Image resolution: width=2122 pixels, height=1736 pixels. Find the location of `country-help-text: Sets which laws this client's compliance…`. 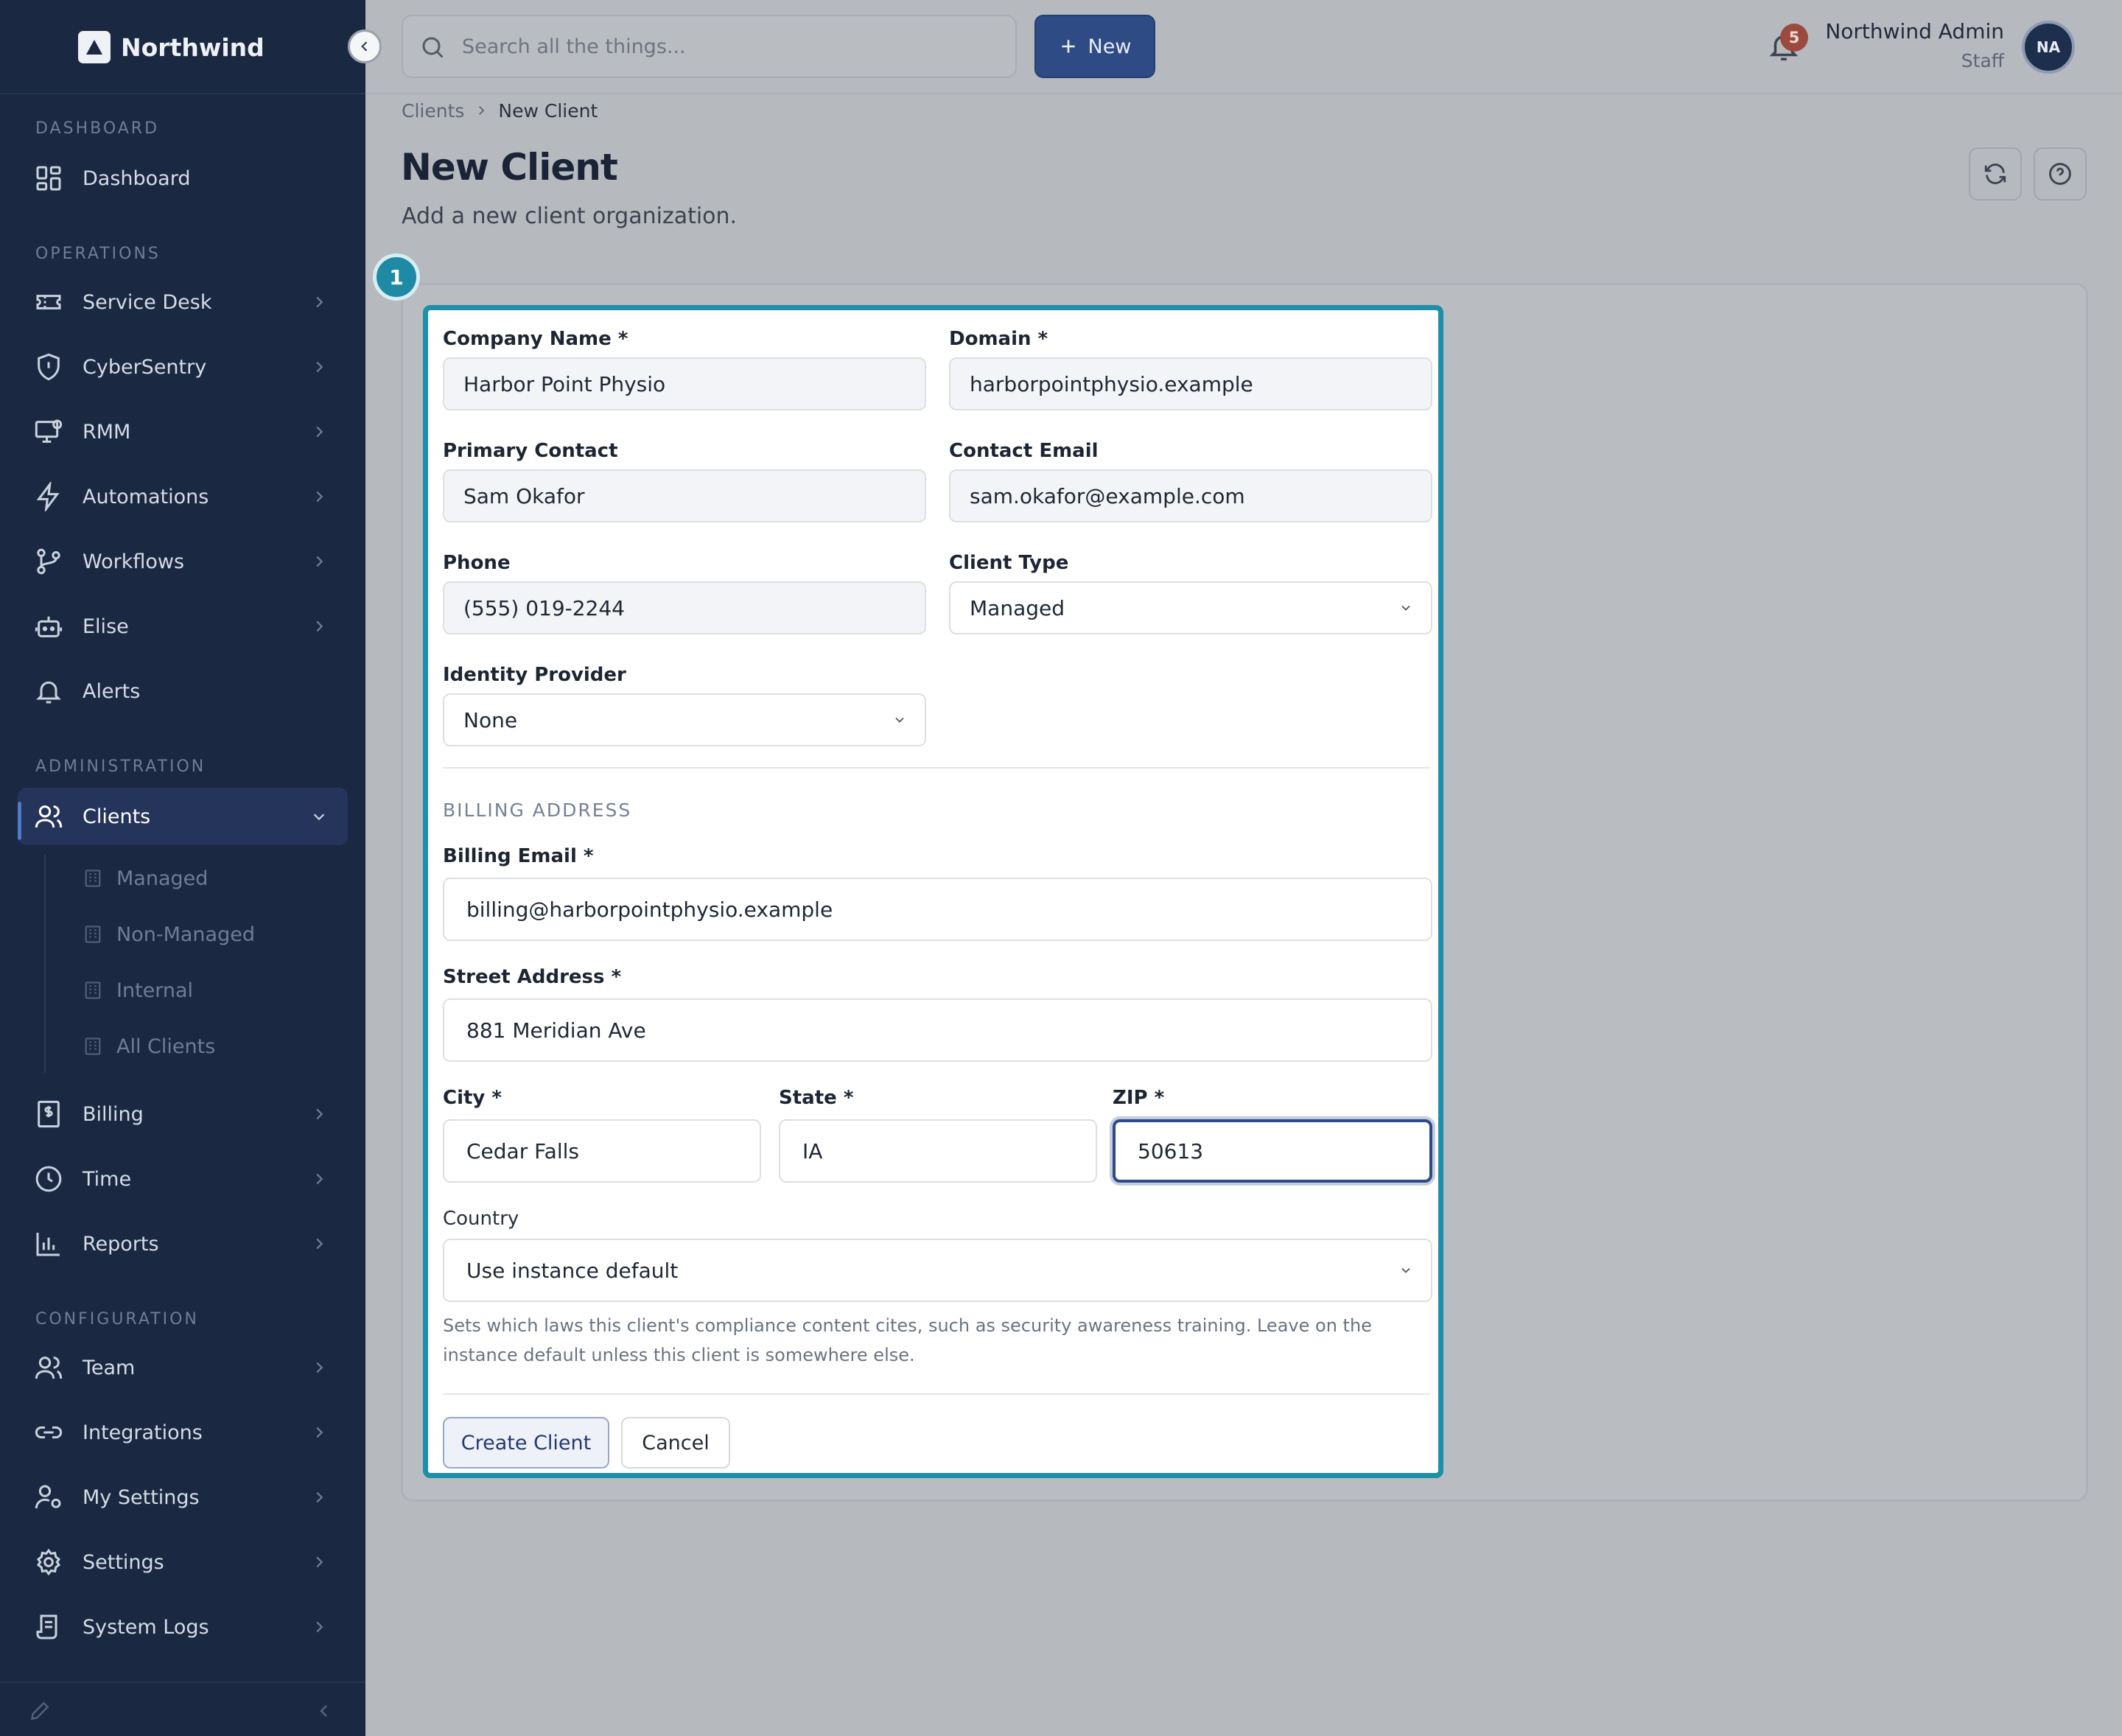

country-help-text: Sets which laws this client's compliance… is located at coordinates (908, 1340).